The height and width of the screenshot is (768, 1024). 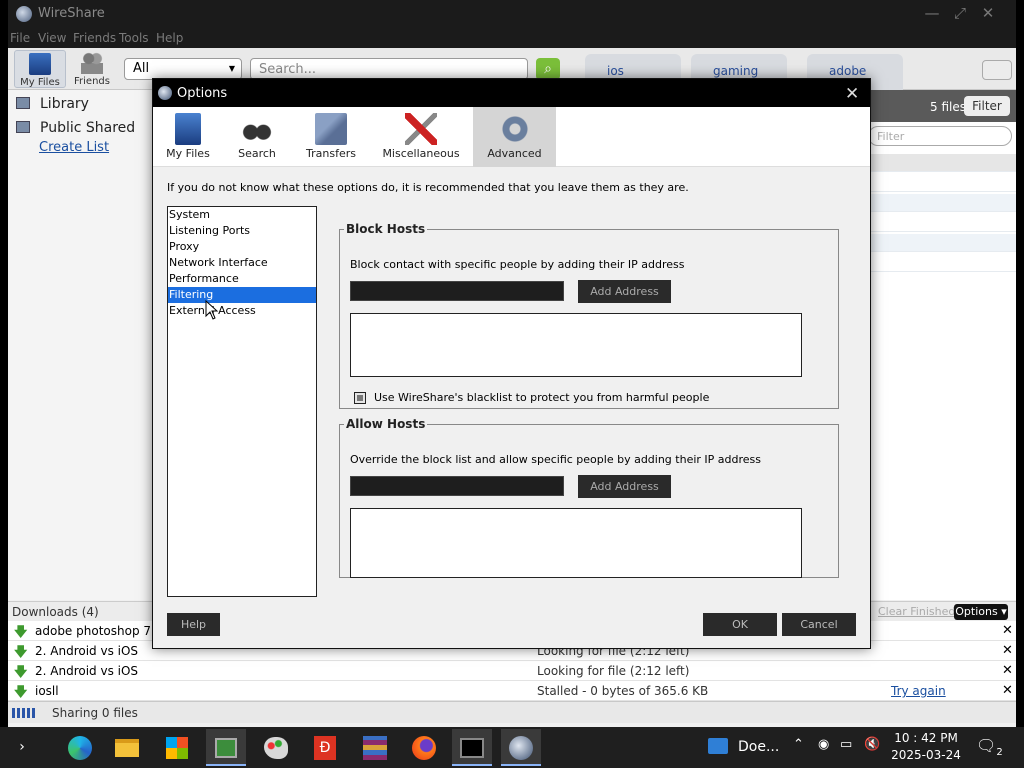 What do you see at coordinates (981, 612) in the screenshot?
I see `downloads-options-button: Options ▾` at bounding box center [981, 612].